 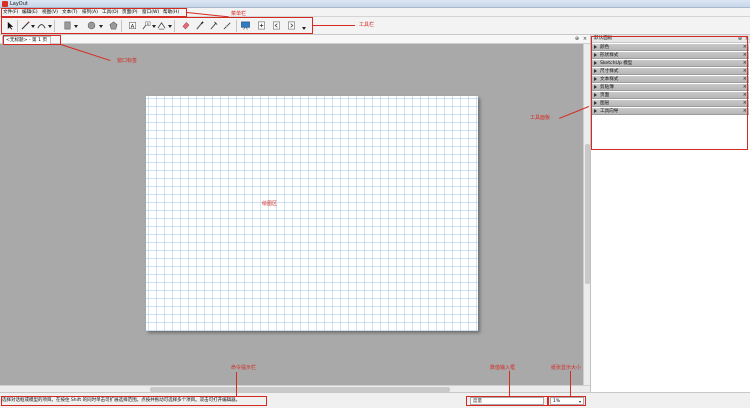 I want to click on rectangle-tool-dropdown-icon, so click(x=76, y=26).